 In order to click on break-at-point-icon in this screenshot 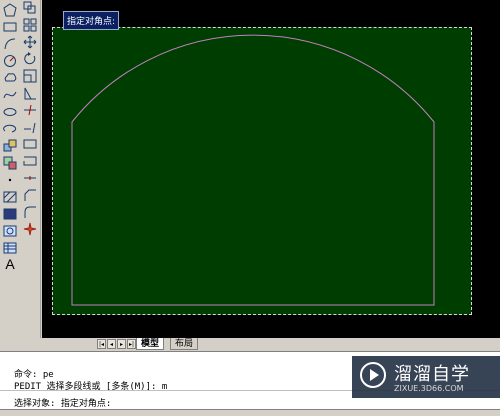, I will do `click(30, 144)`.